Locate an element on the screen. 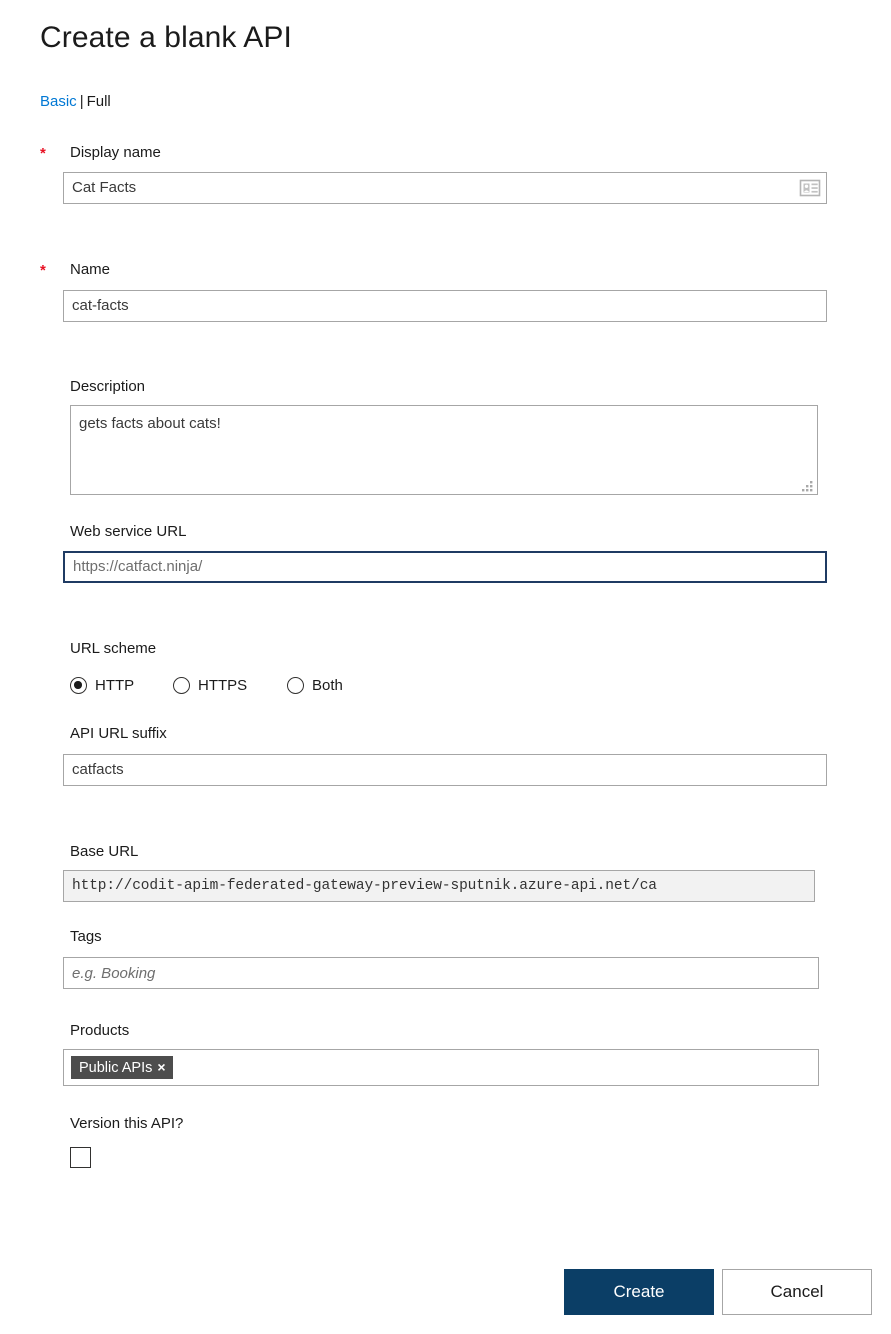 The image size is (891, 1334). label-products: Products is located at coordinates (100, 1030).